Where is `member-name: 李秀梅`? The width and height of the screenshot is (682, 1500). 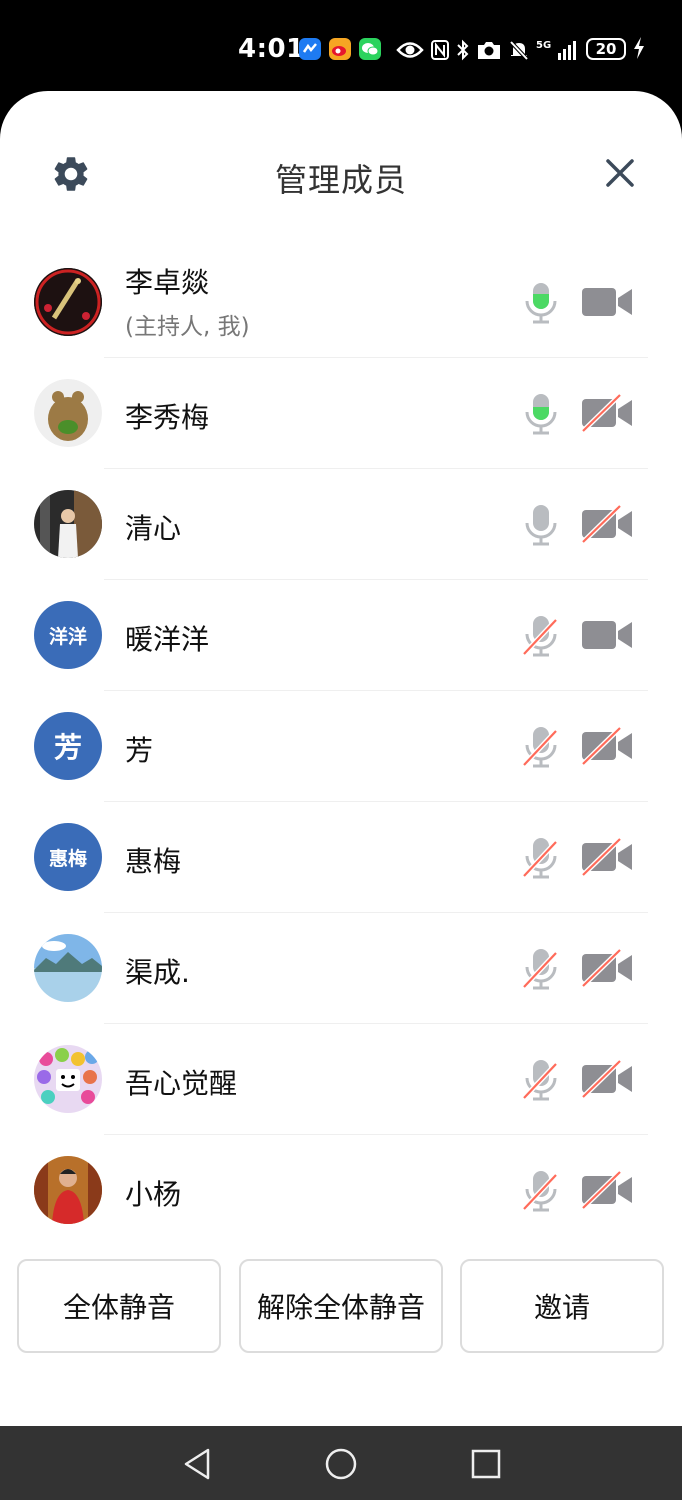 member-name: 李秀梅 is located at coordinates (167, 417).